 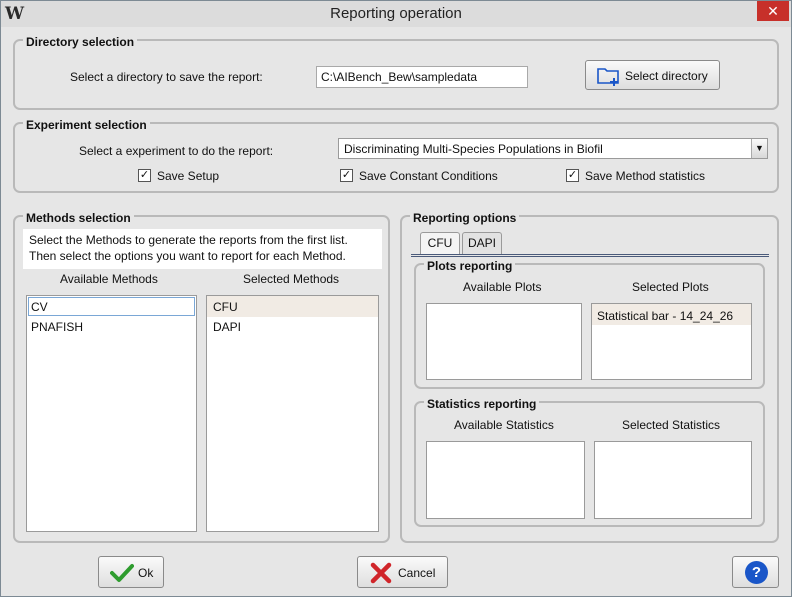 What do you see at coordinates (225, 307) in the screenshot?
I see `list-item-cfu: CFU` at bounding box center [225, 307].